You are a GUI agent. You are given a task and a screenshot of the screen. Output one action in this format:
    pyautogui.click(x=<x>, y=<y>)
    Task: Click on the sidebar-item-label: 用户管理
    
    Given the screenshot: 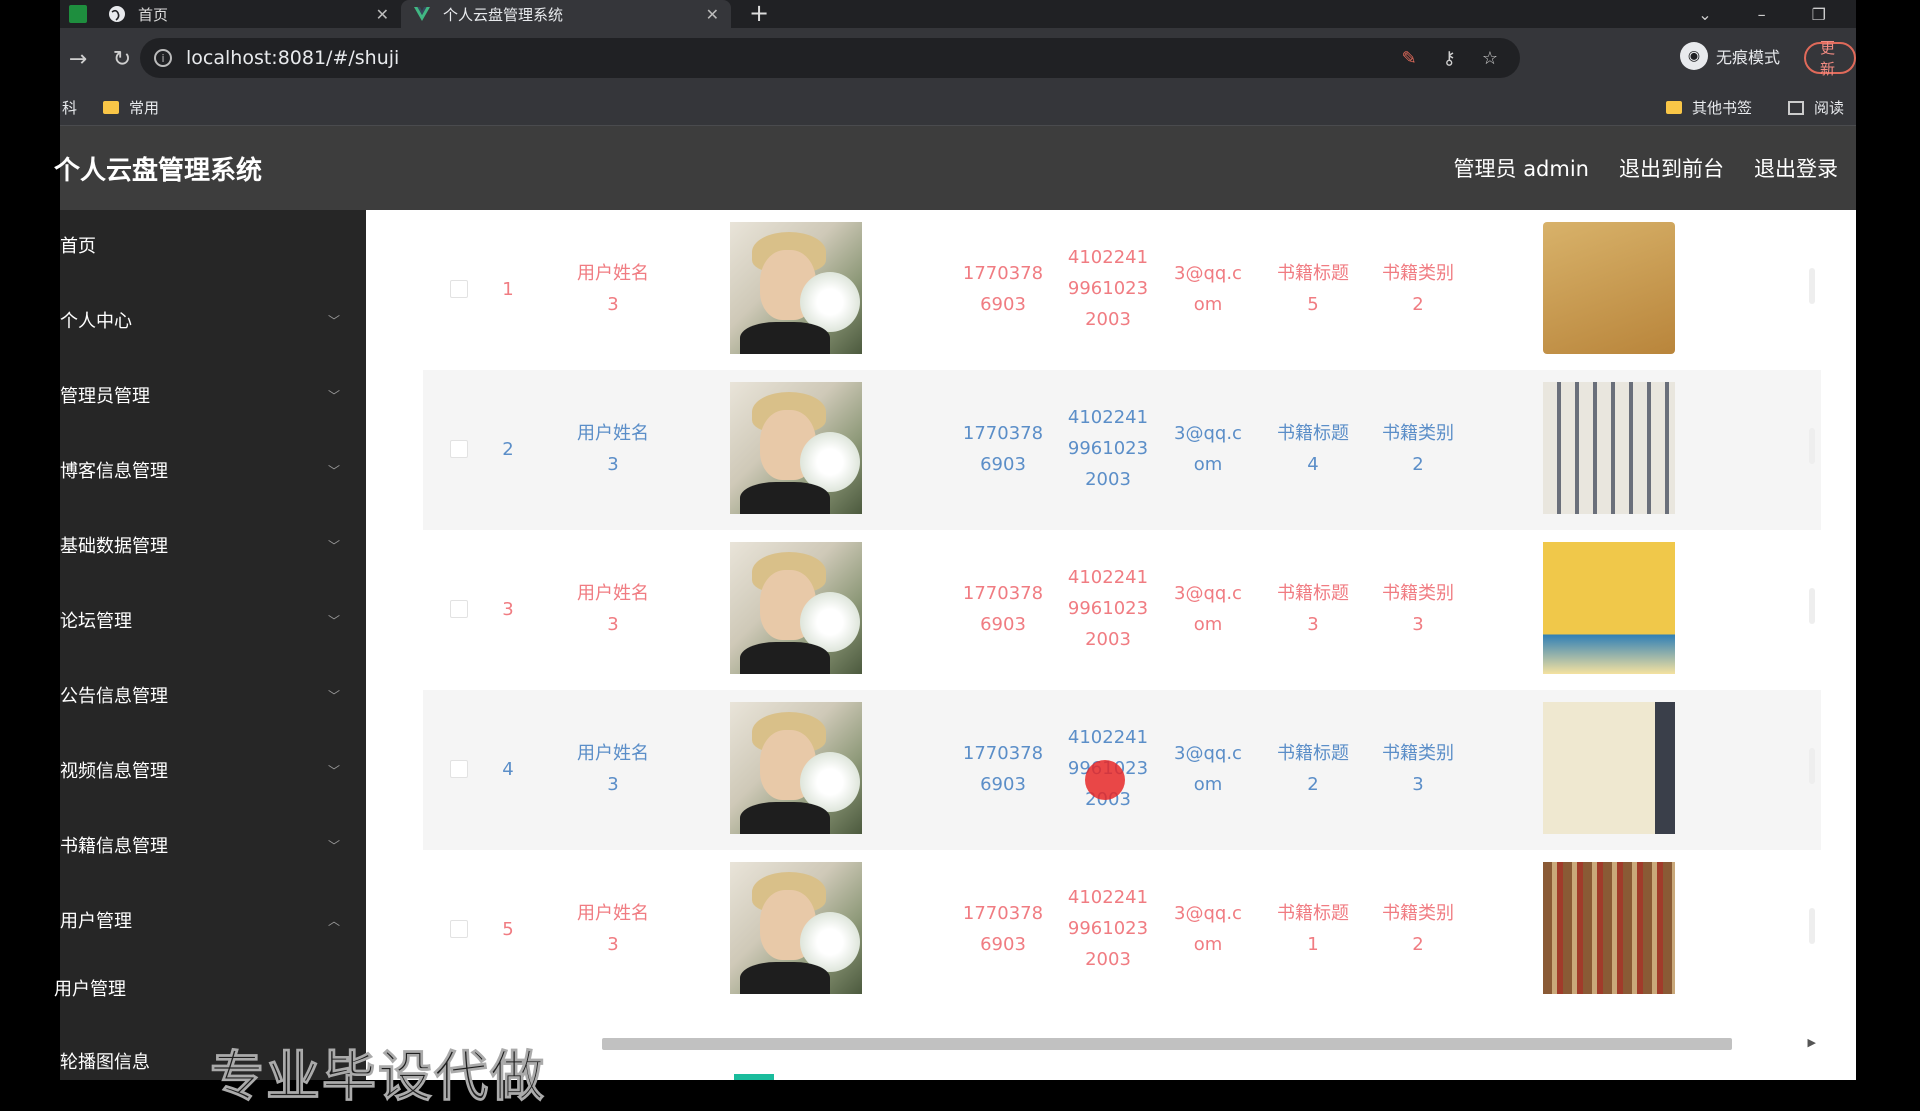 What is the action you would take?
    pyautogui.click(x=90, y=989)
    